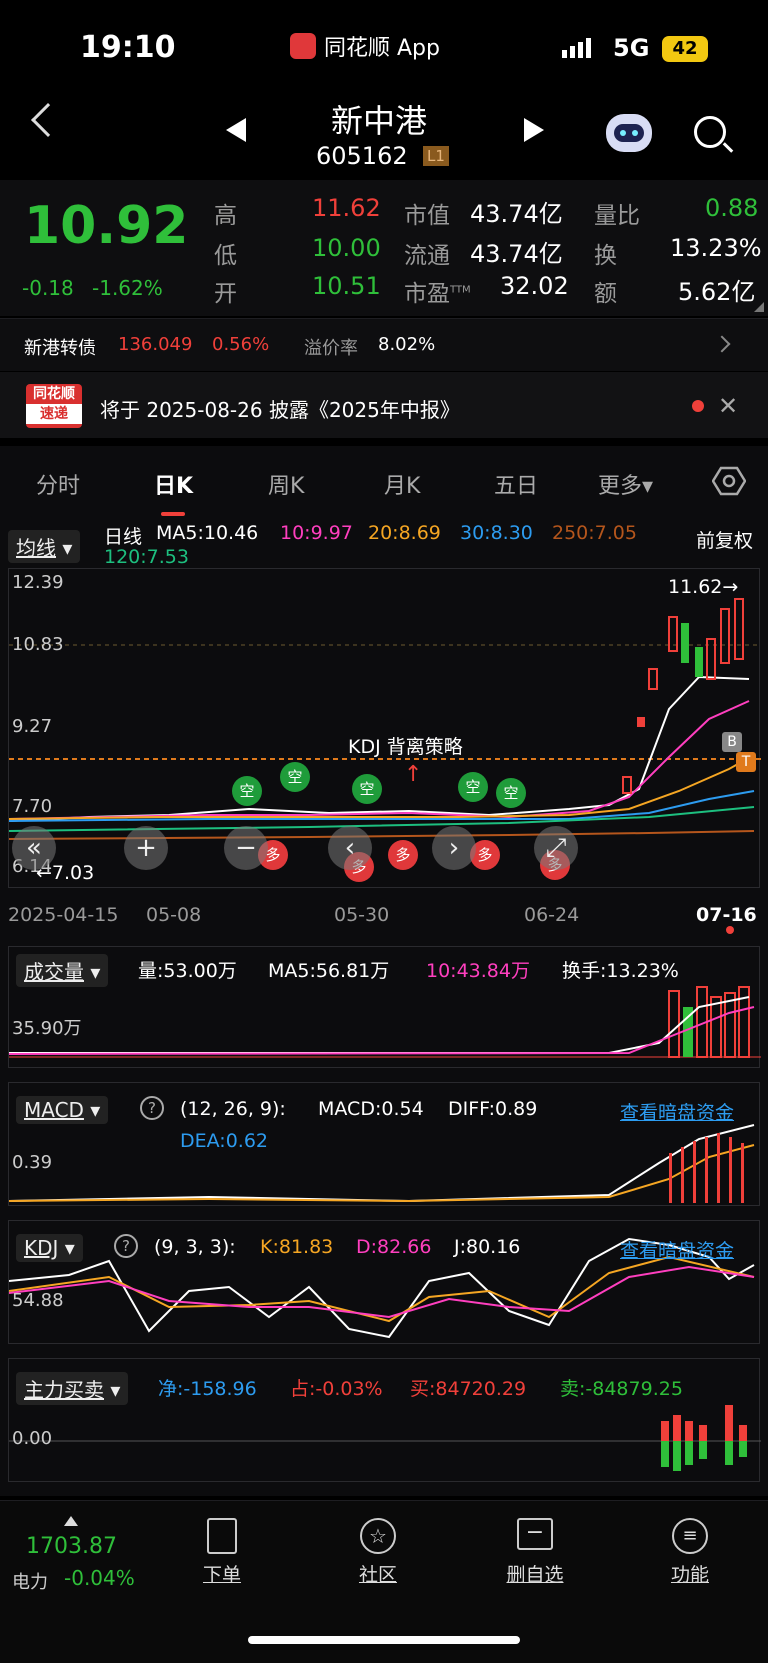 The width and height of the screenshot is (768, 1663). Describe the element at coordinates (535, 1552) in the screenshot. I see `nav-remove-watchlist: − 删自选` at that location.